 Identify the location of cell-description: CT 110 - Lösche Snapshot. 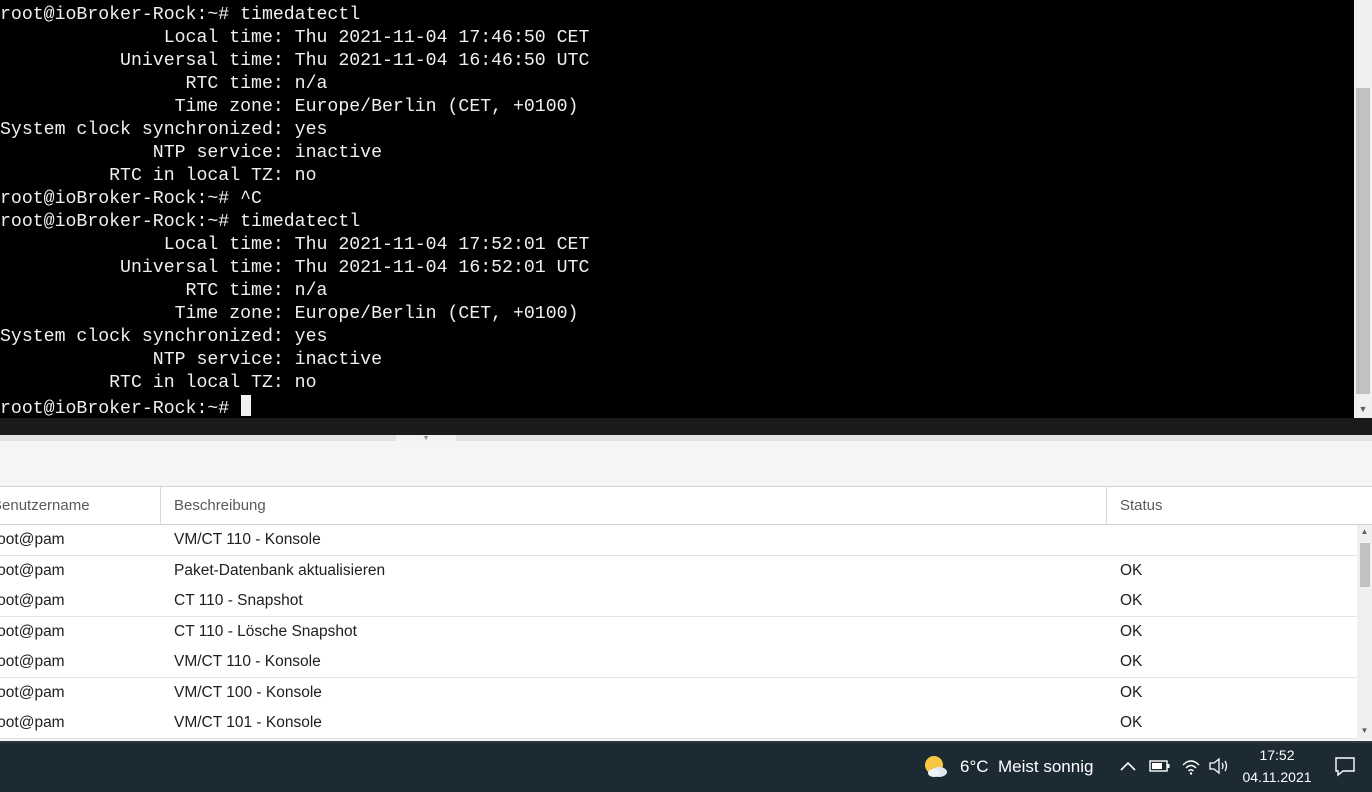
(265, 631).